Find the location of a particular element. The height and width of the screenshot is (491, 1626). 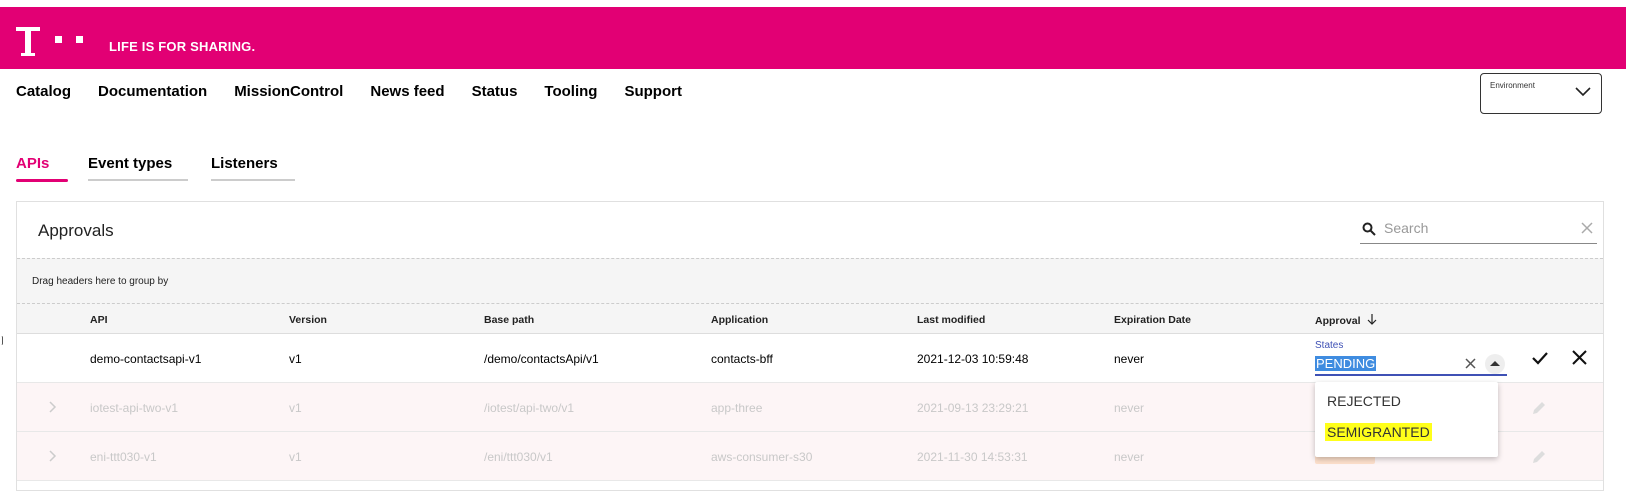

card-title: Approvals is located at coordinates (76, 230).